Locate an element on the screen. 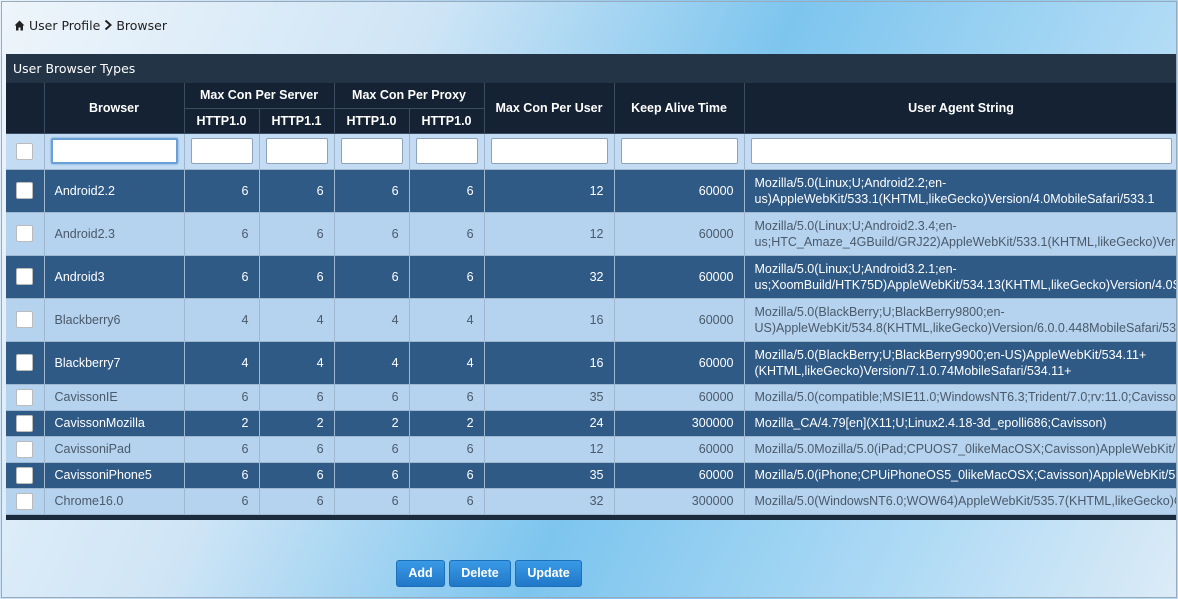  filter-browser-cell is located at coordinates (114, 151).